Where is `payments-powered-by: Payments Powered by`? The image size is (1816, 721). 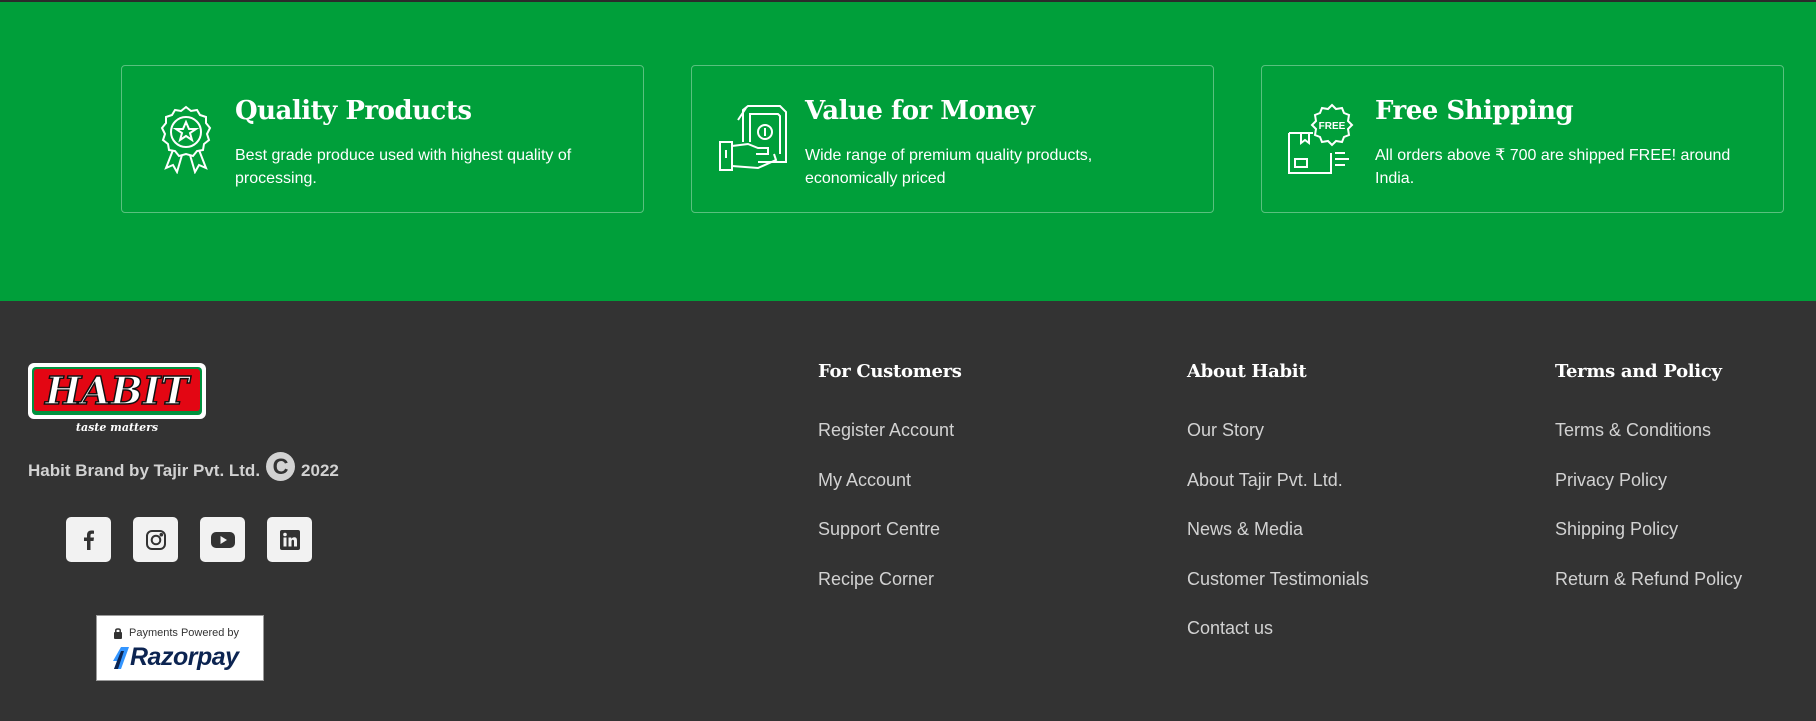 payments-powered-by: Payments Powered by is located at coordinates (176, 633).